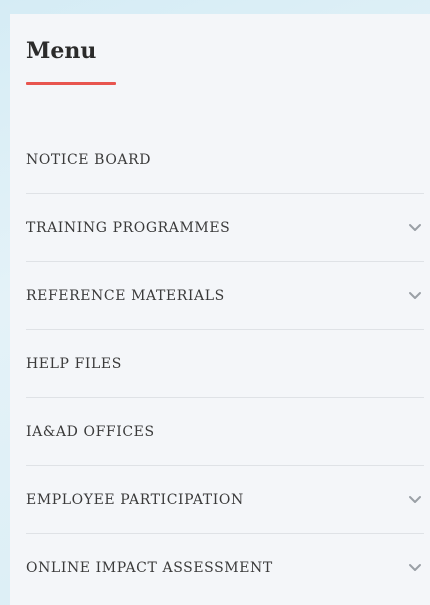 This screenshot has width=430, height=605. I want to click on menu-item-employee-participation: EMPLOYEE PARTICIPATION, so click(225, 500).